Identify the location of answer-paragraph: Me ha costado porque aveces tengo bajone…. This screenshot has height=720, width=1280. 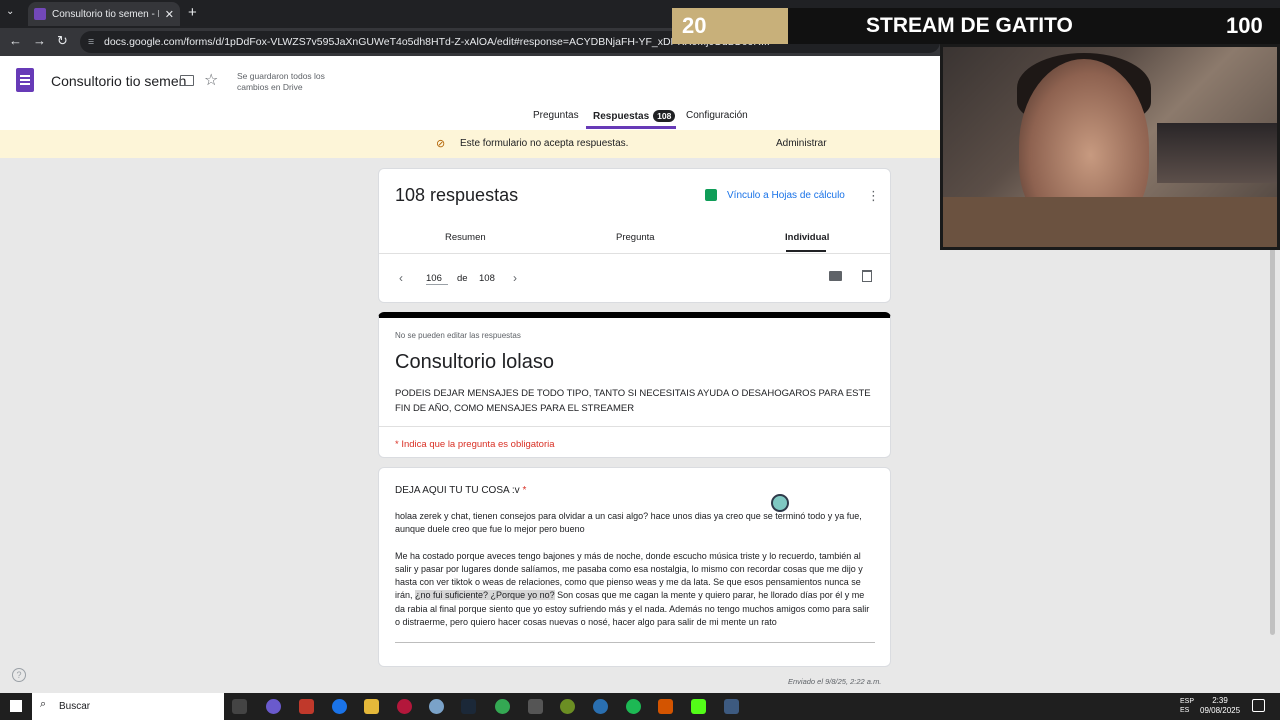
(635, 590).